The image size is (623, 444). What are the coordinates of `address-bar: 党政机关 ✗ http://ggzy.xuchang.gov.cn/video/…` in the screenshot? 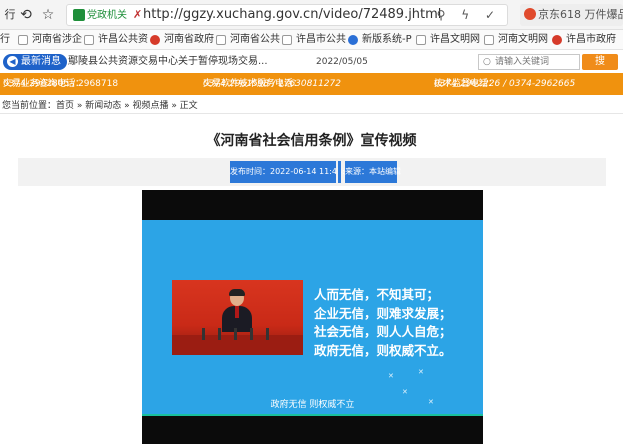 It's located at (287, 15).